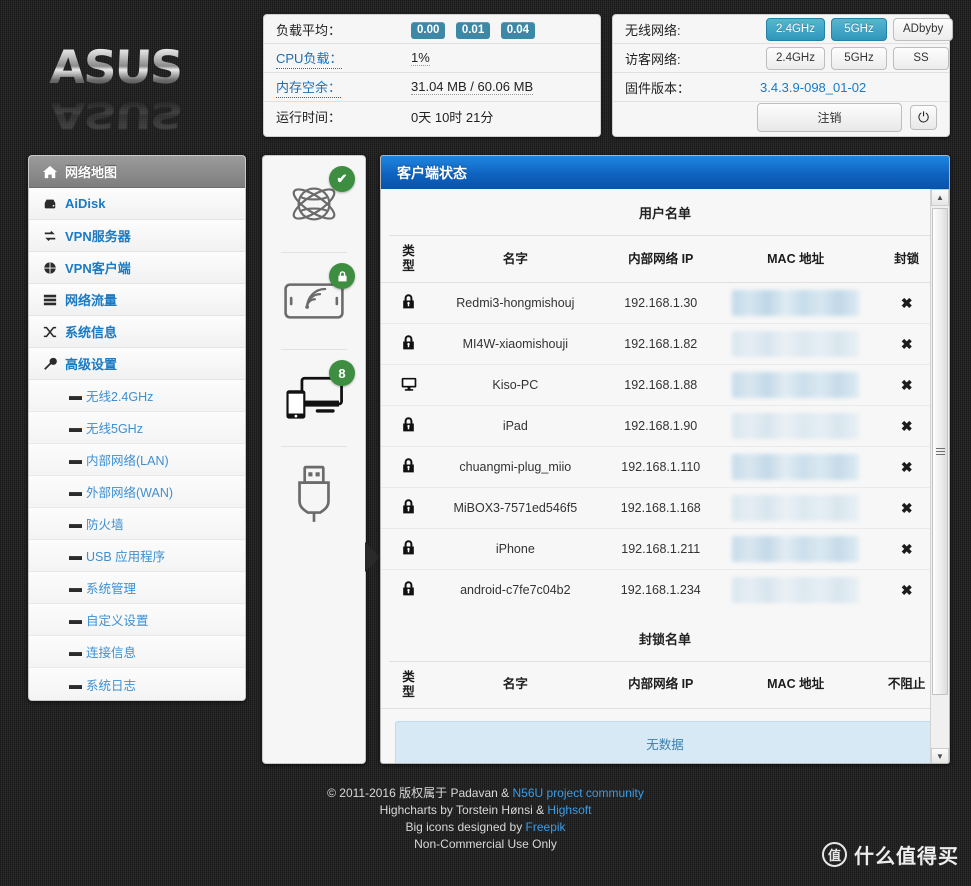 This screenshot has height=886, width=971. I want to click on firmware-version-label: 固件版本：, so click(658, 88).